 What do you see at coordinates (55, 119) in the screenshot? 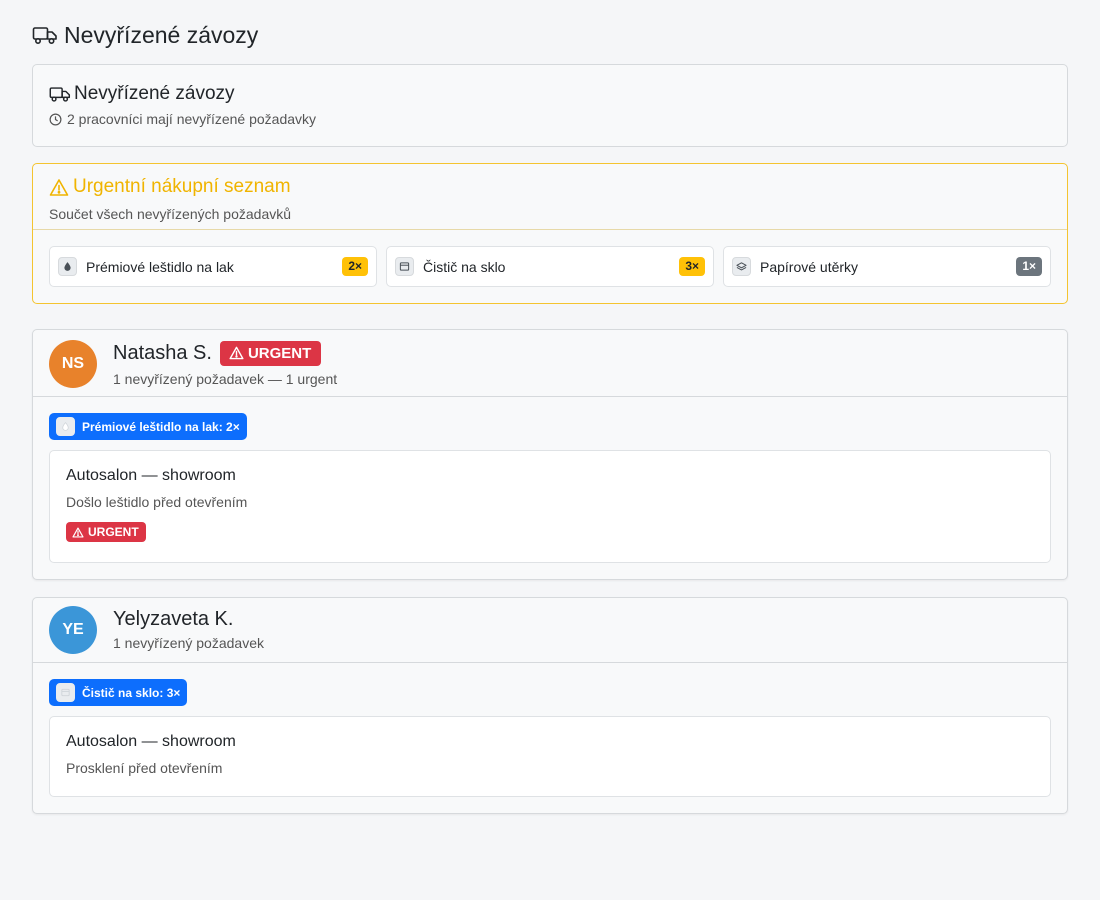
I see `clock-icon` at bounding box center [55, 119].